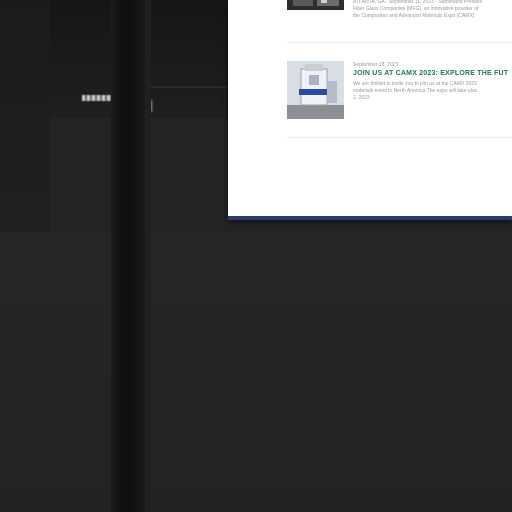 The width and height of the screenshot is (512, 512). Describe the element at coordinates (432, 73) in the screenshot. I see `post-title: JOIN US AT CAMX 2023: EXPLORE THE FUT` at that location.